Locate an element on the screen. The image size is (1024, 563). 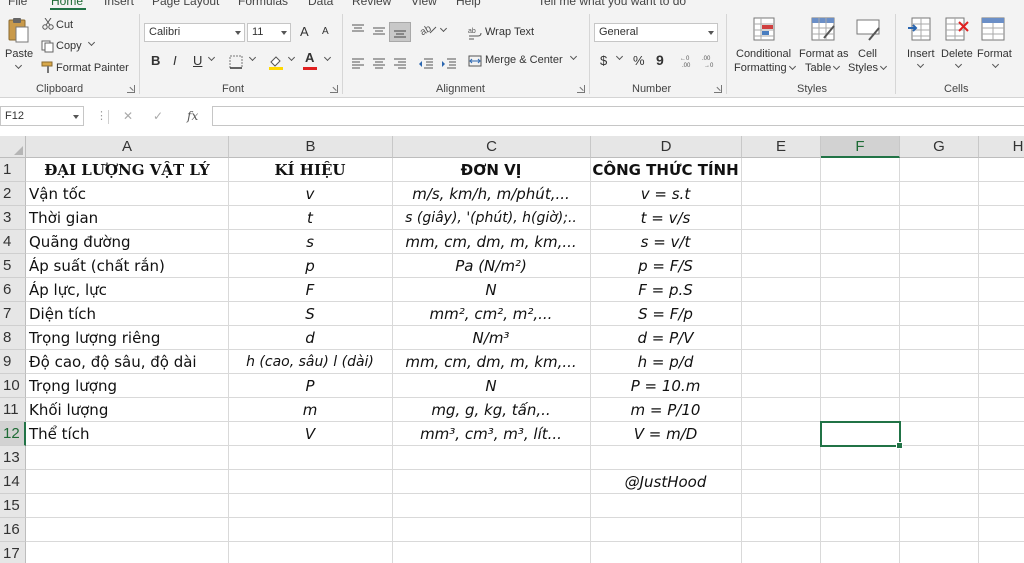
tab-file: File is located at coordinates (17, 4).